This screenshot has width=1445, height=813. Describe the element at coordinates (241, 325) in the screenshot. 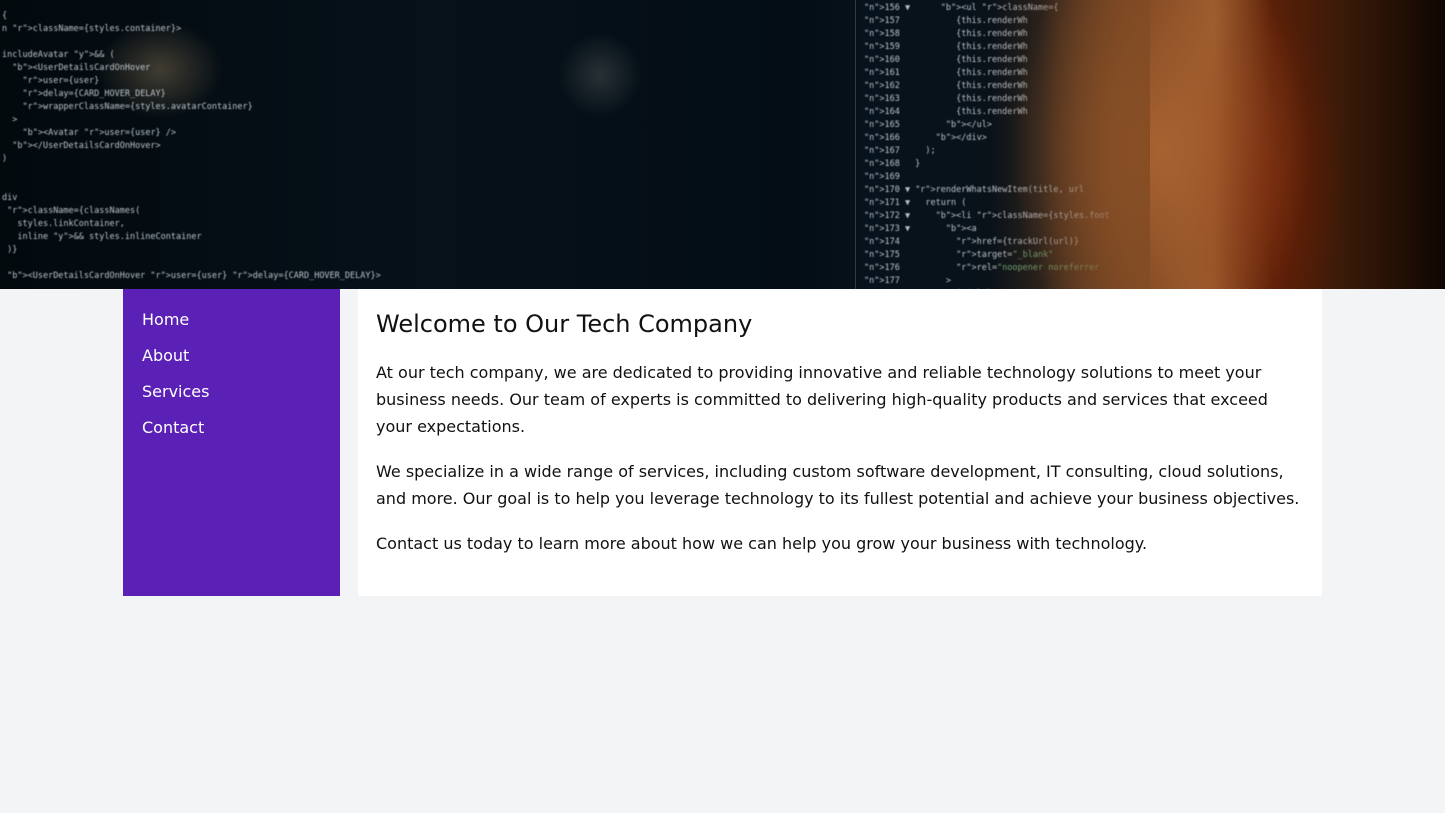

I see `nav-item-home: Home` at that location.